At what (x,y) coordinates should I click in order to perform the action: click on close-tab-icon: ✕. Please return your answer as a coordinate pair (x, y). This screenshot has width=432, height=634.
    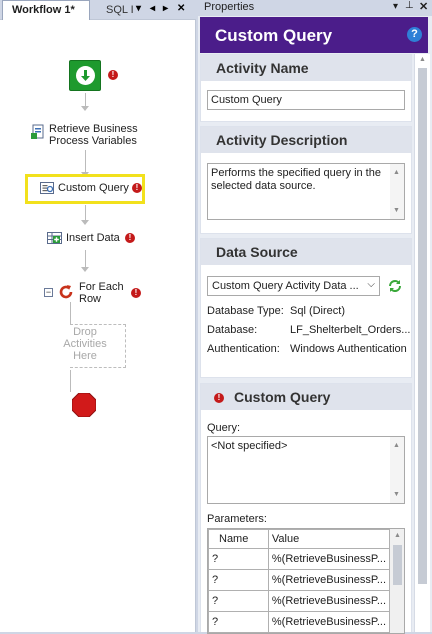
    Looking at the image, I should click on (181, 8).